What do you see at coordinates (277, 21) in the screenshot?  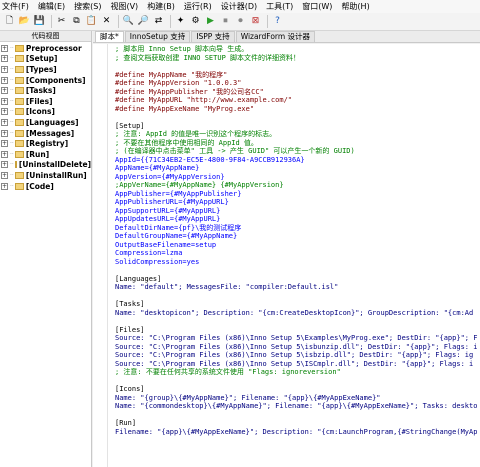 I see `help-icon: ?` at bounding box center [277, 21].